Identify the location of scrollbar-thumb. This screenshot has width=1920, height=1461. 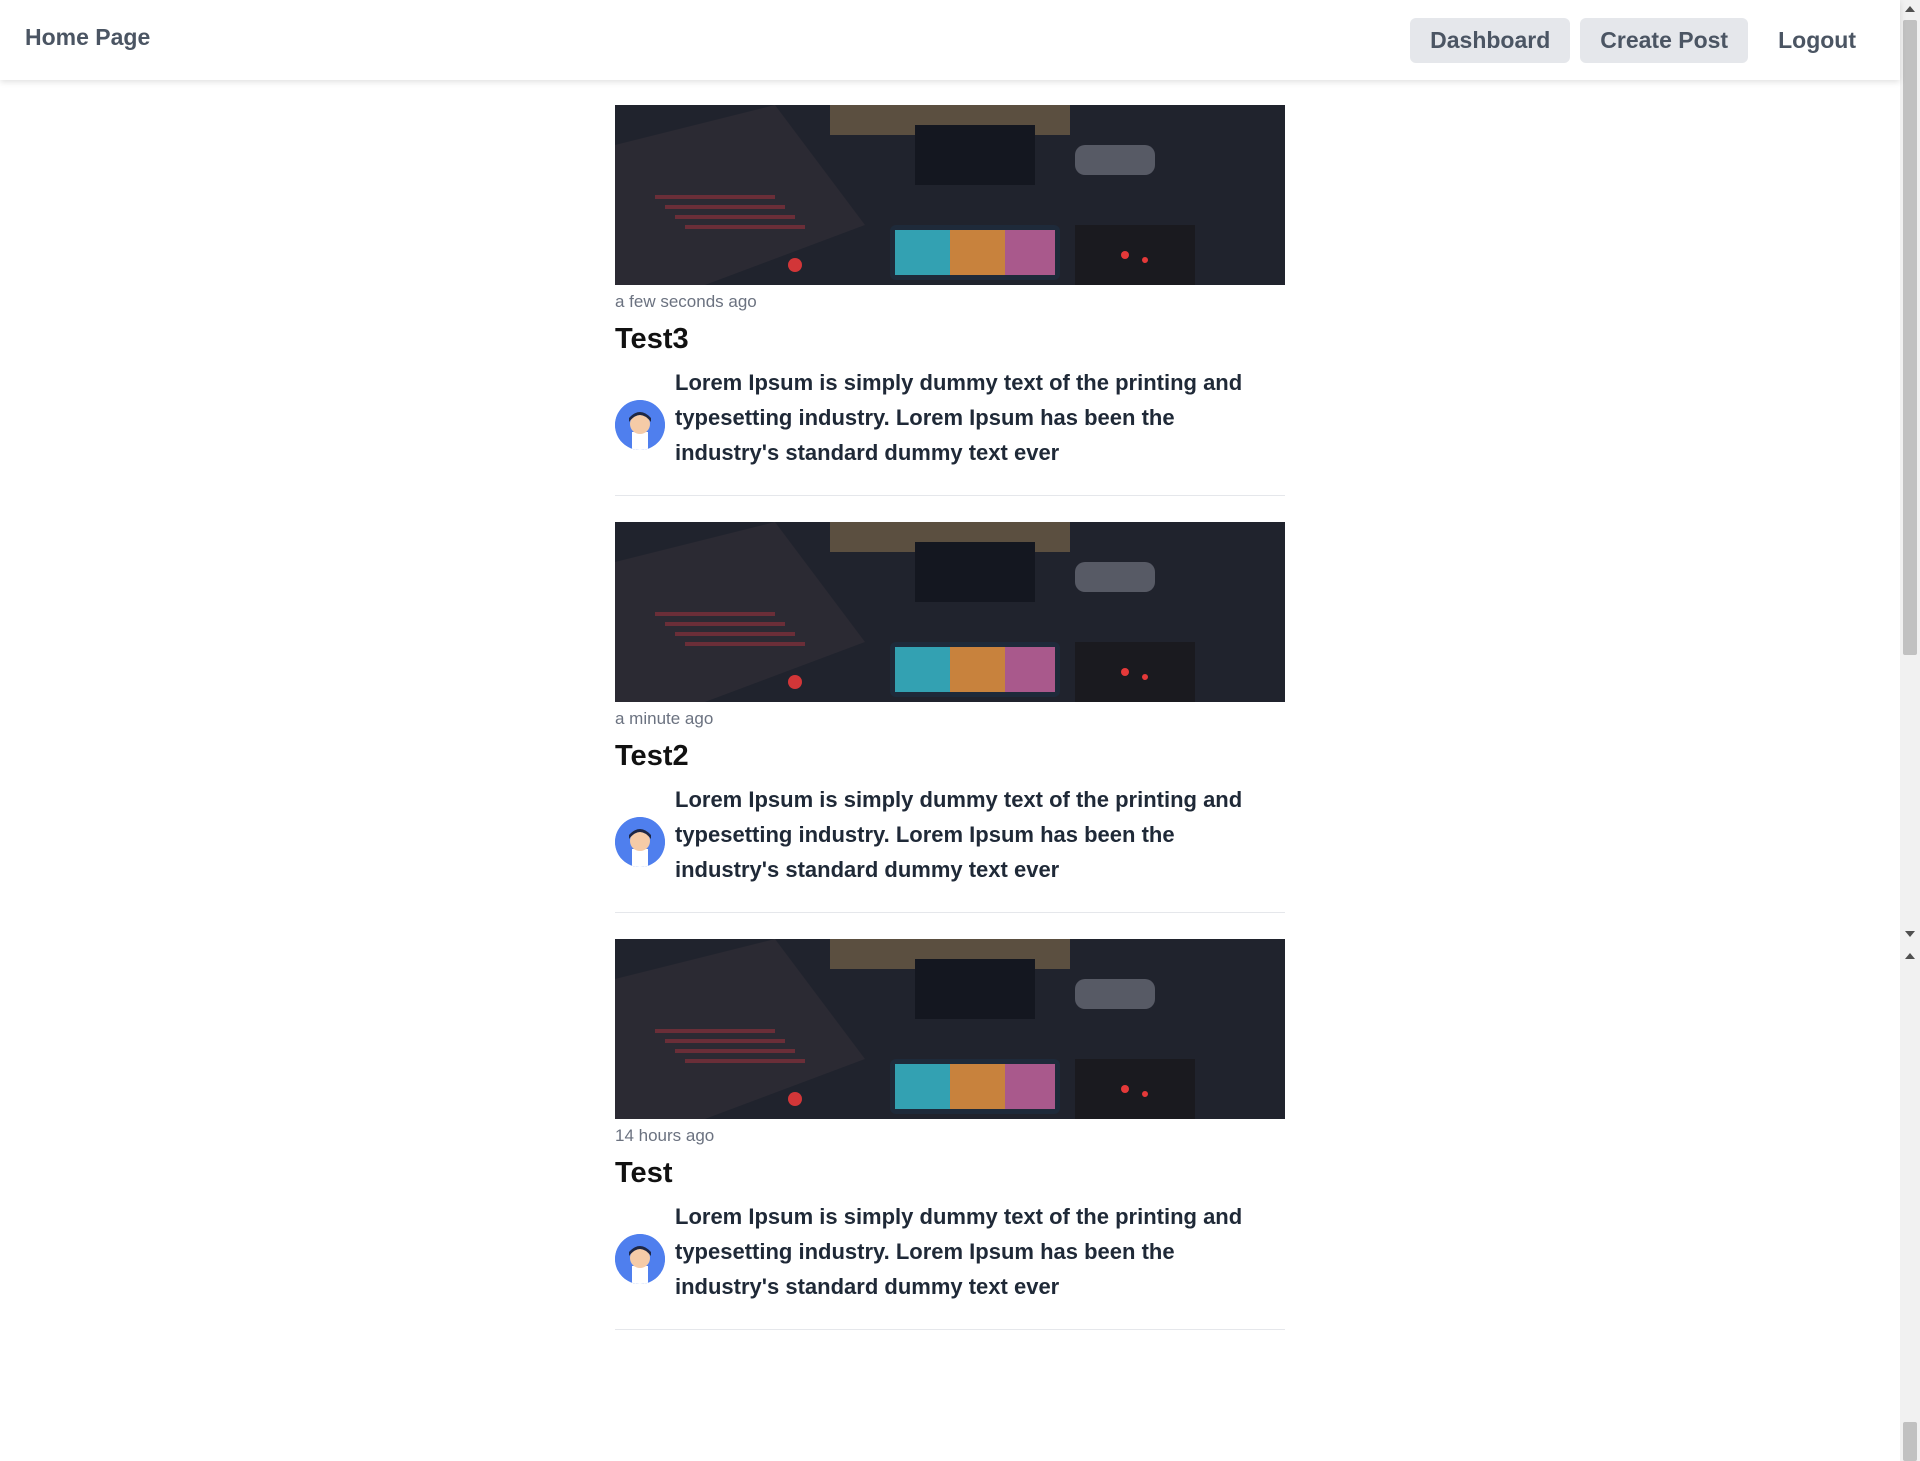
(1910, 337).